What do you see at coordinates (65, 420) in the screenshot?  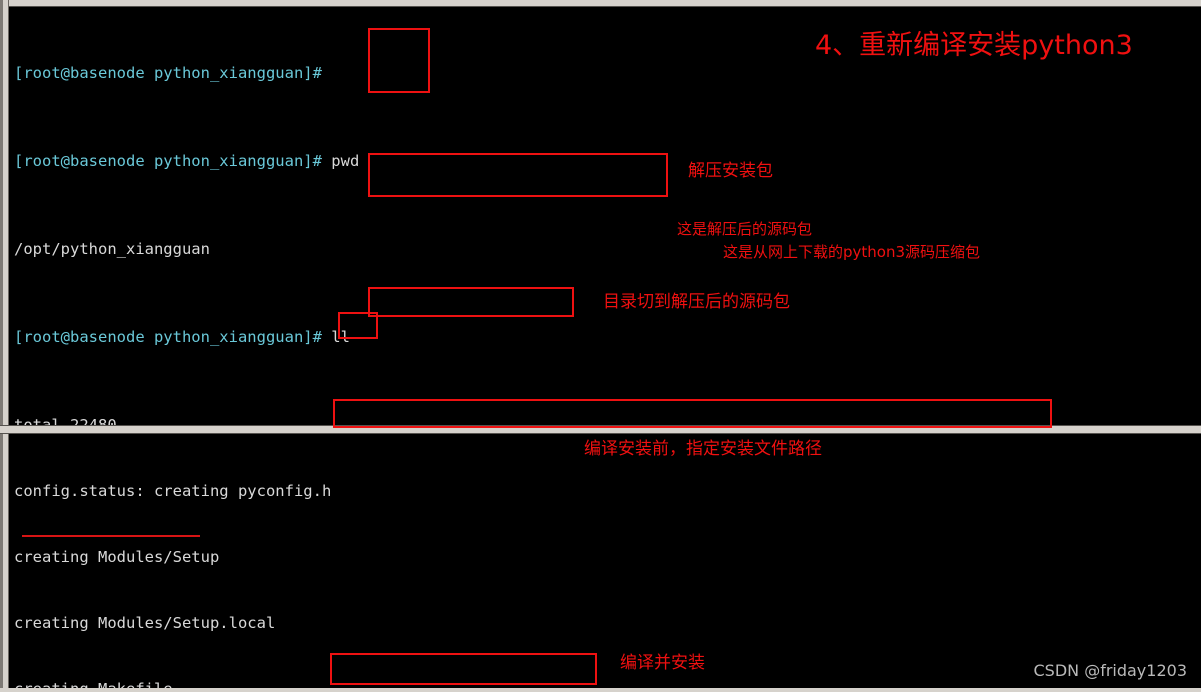 I see `output-total: total 22480` at bounding box center [65, 420].